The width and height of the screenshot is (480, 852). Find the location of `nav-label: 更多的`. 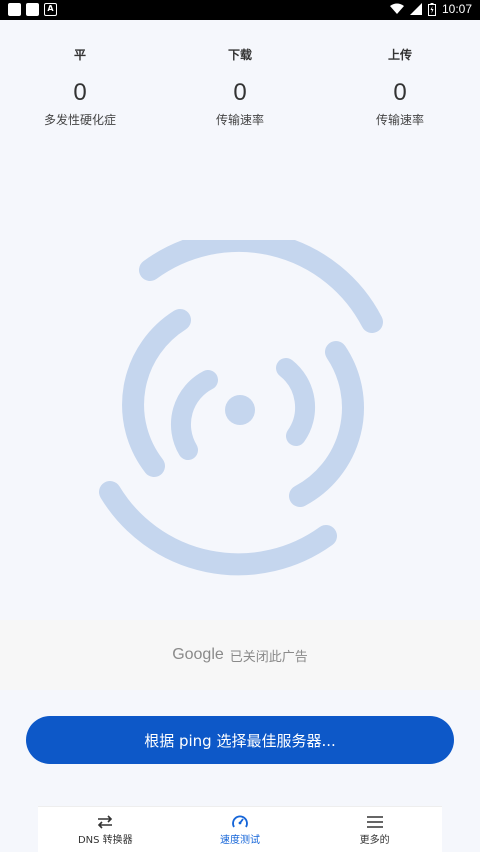

nav-label: 更多的 is located at coordinates (374, 840).